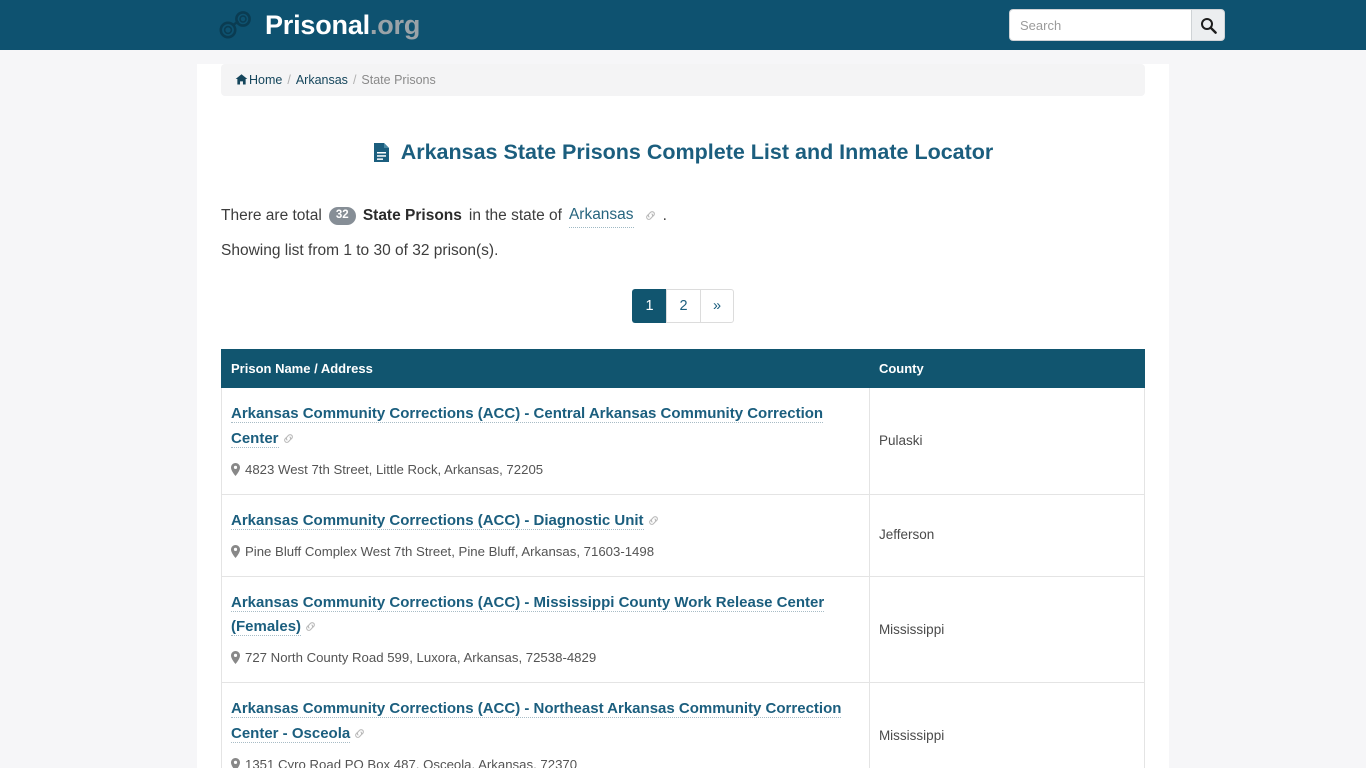  What do you see at coordinates (266, 80) in the screenshot?
I see `breadcrumb-home-label: Home` at bounding box center [266, 80].